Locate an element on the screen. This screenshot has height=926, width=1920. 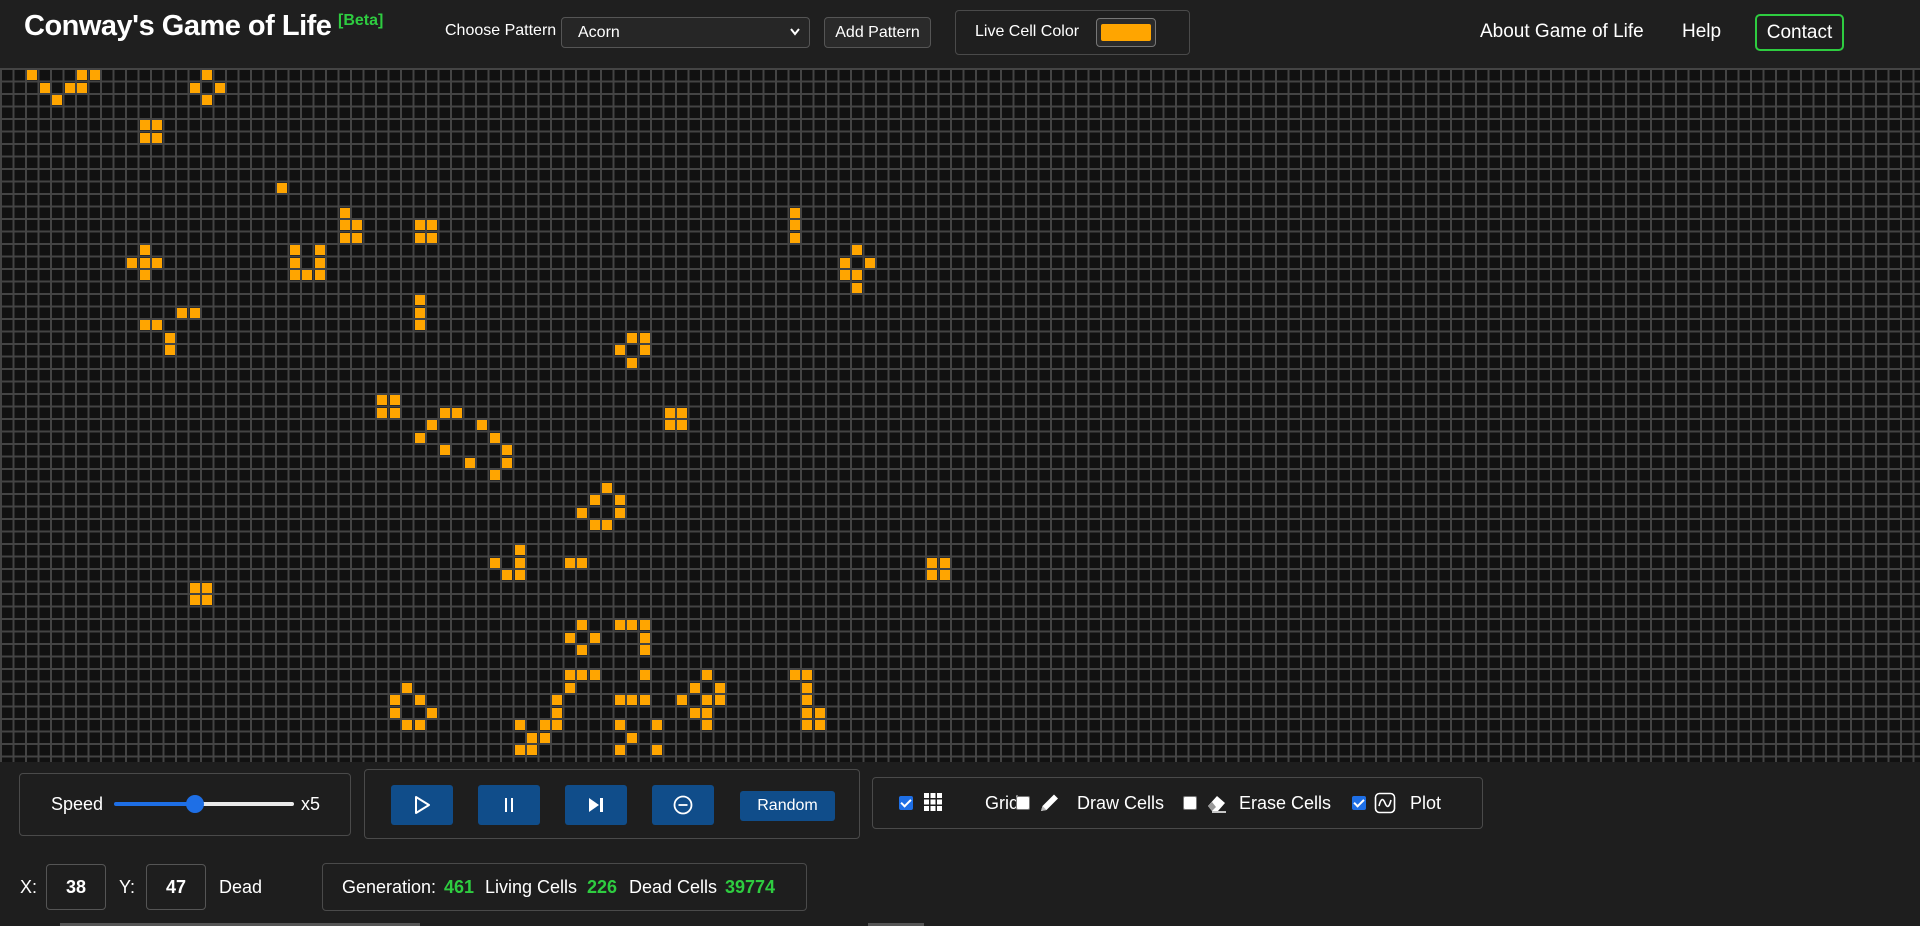
clear-button is located at coordinates (683, 805).